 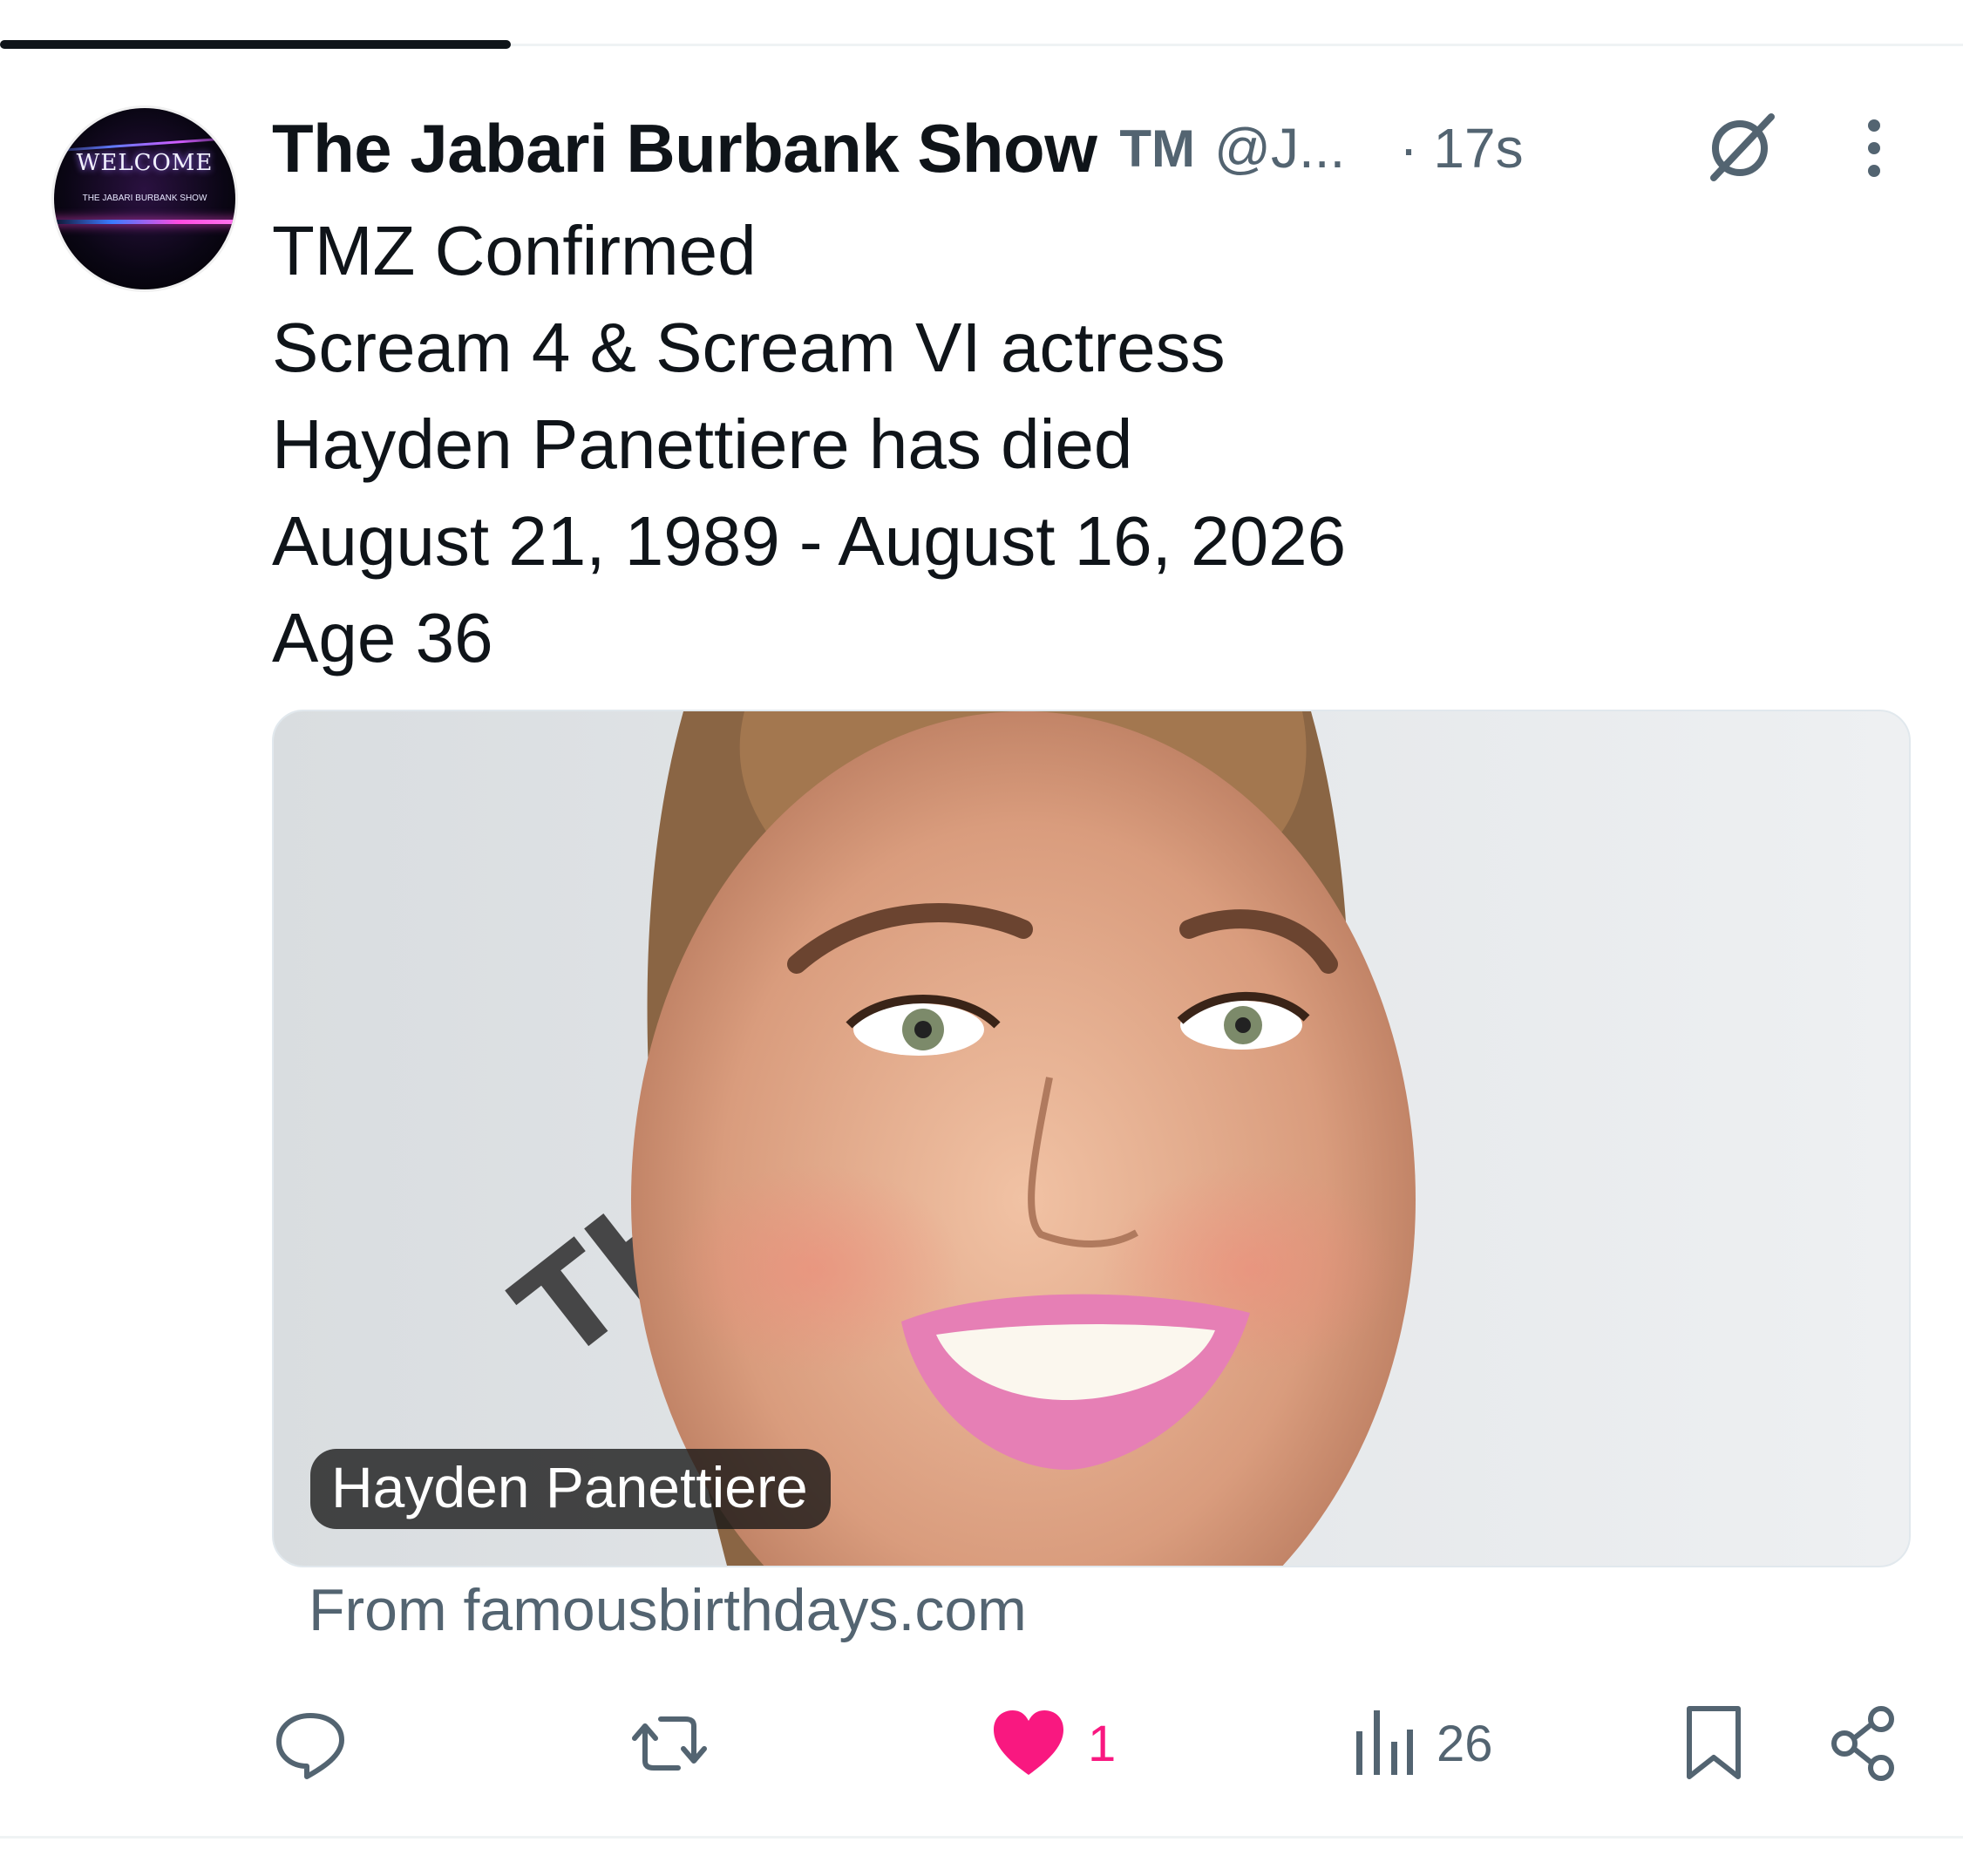 What do you see at coordinates (685, 148) in the screenshot?
I see `author-display-name: The Jabari Burbank Show` at bounding box center [685, 148].